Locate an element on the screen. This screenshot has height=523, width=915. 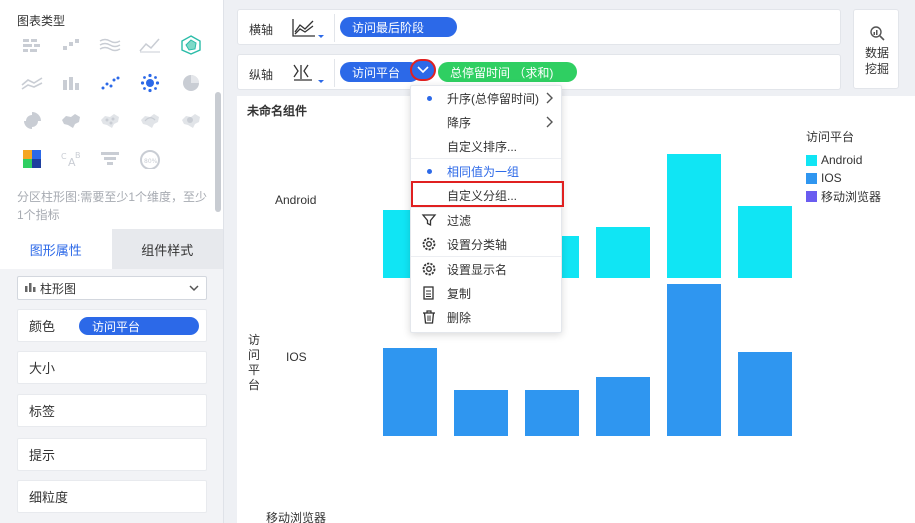
prop-size: 大小 is located at coordinates (112, 367).